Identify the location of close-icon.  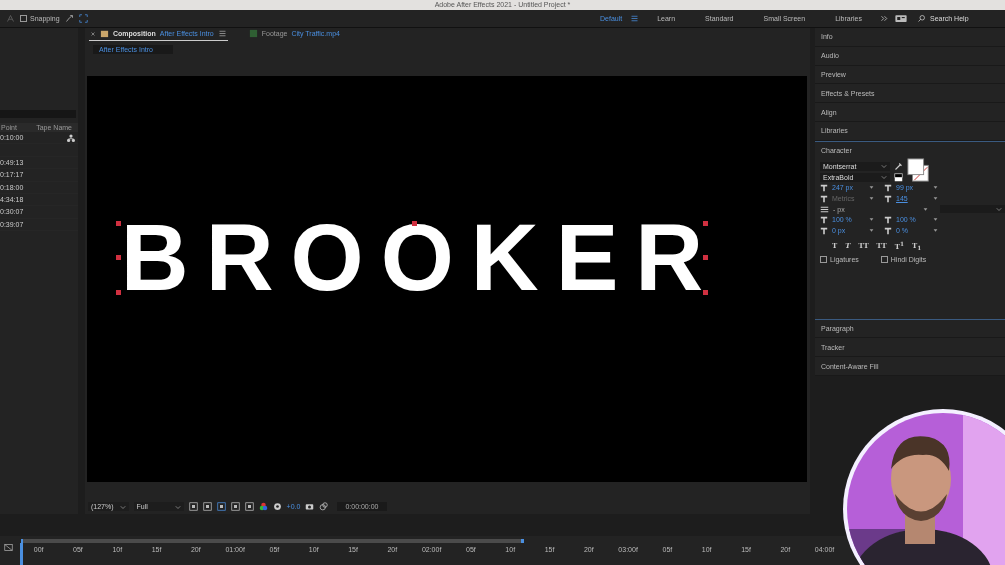
(93, 33).